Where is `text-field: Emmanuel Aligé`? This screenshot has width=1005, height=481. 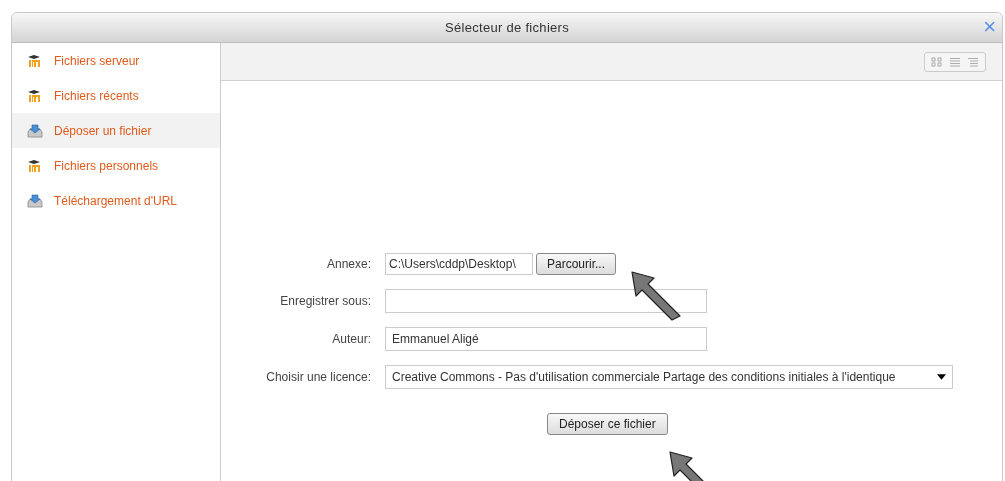
text-field: Emmanuel Aligé is located at coordinates (546, 339).